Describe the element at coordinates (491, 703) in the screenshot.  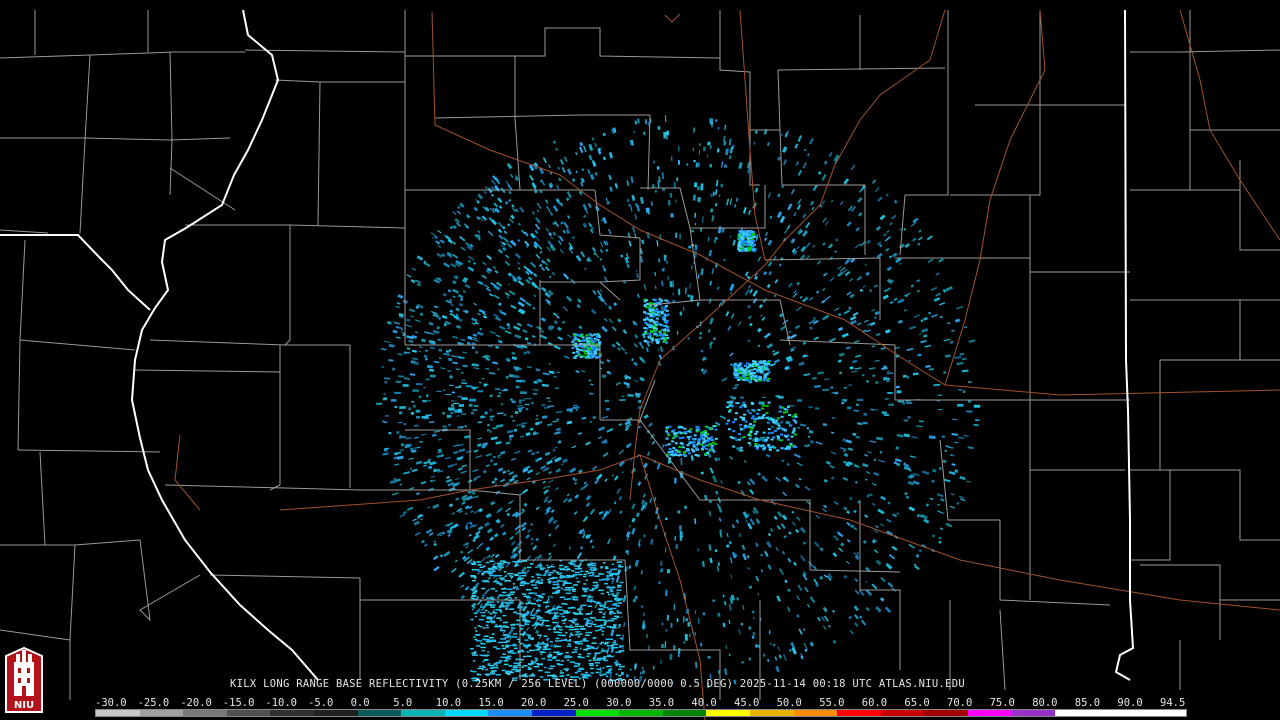
I see `scale-label: 15.0` at that location.